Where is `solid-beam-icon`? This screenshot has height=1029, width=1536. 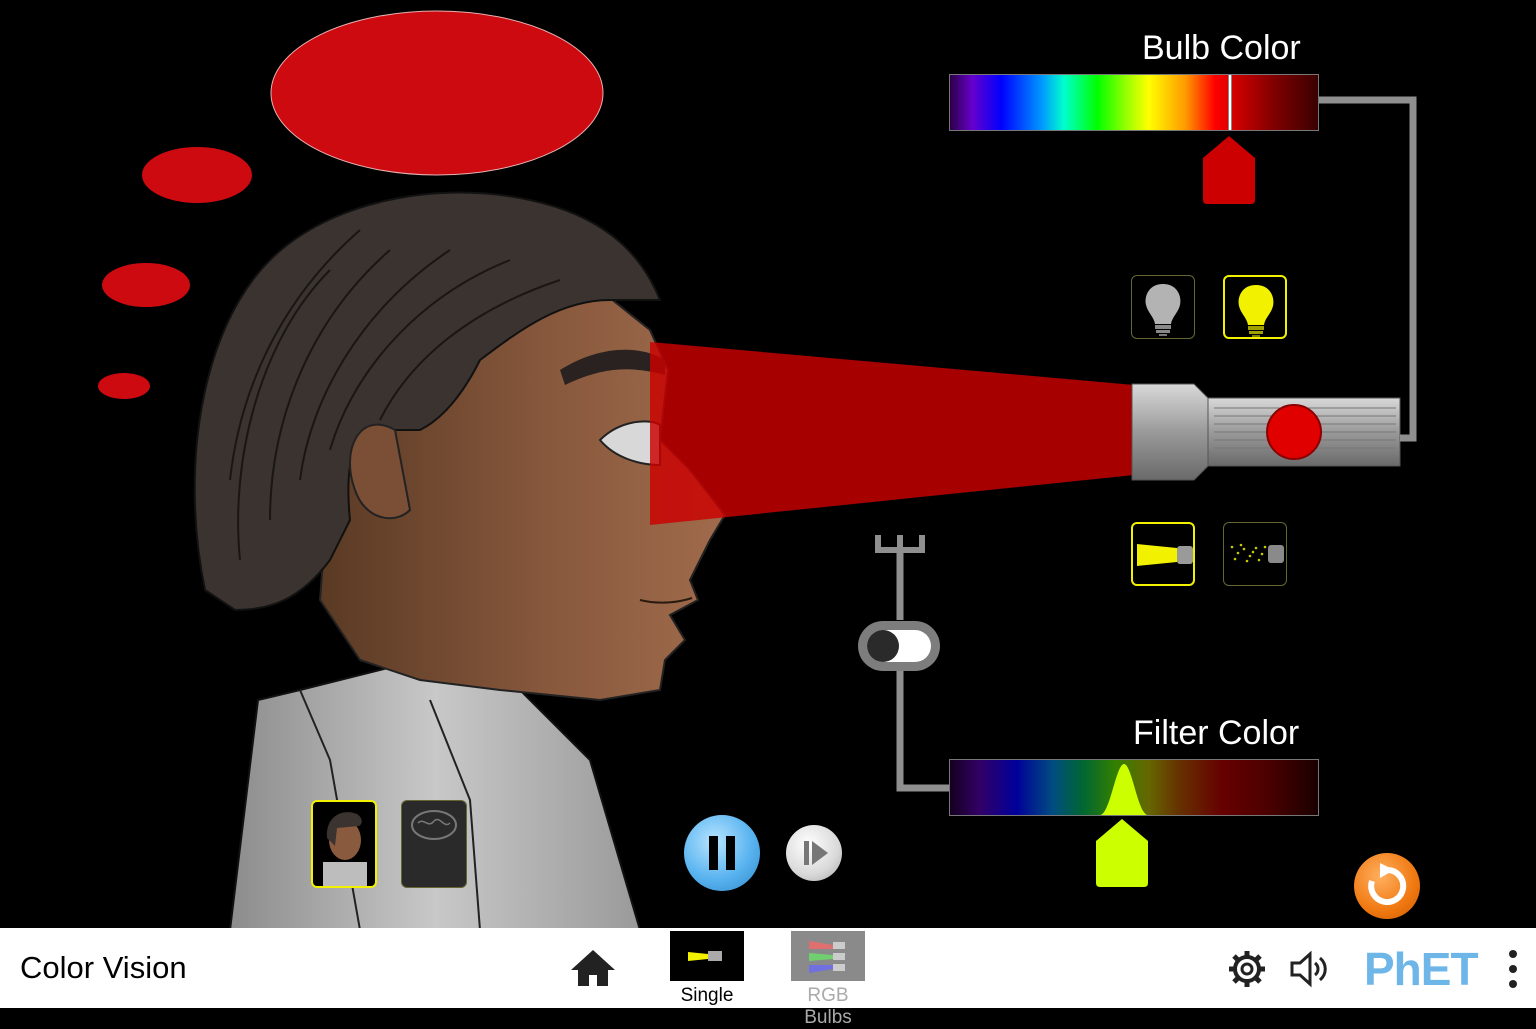 solid-beam-icon is located at coordinates (1165, 555).